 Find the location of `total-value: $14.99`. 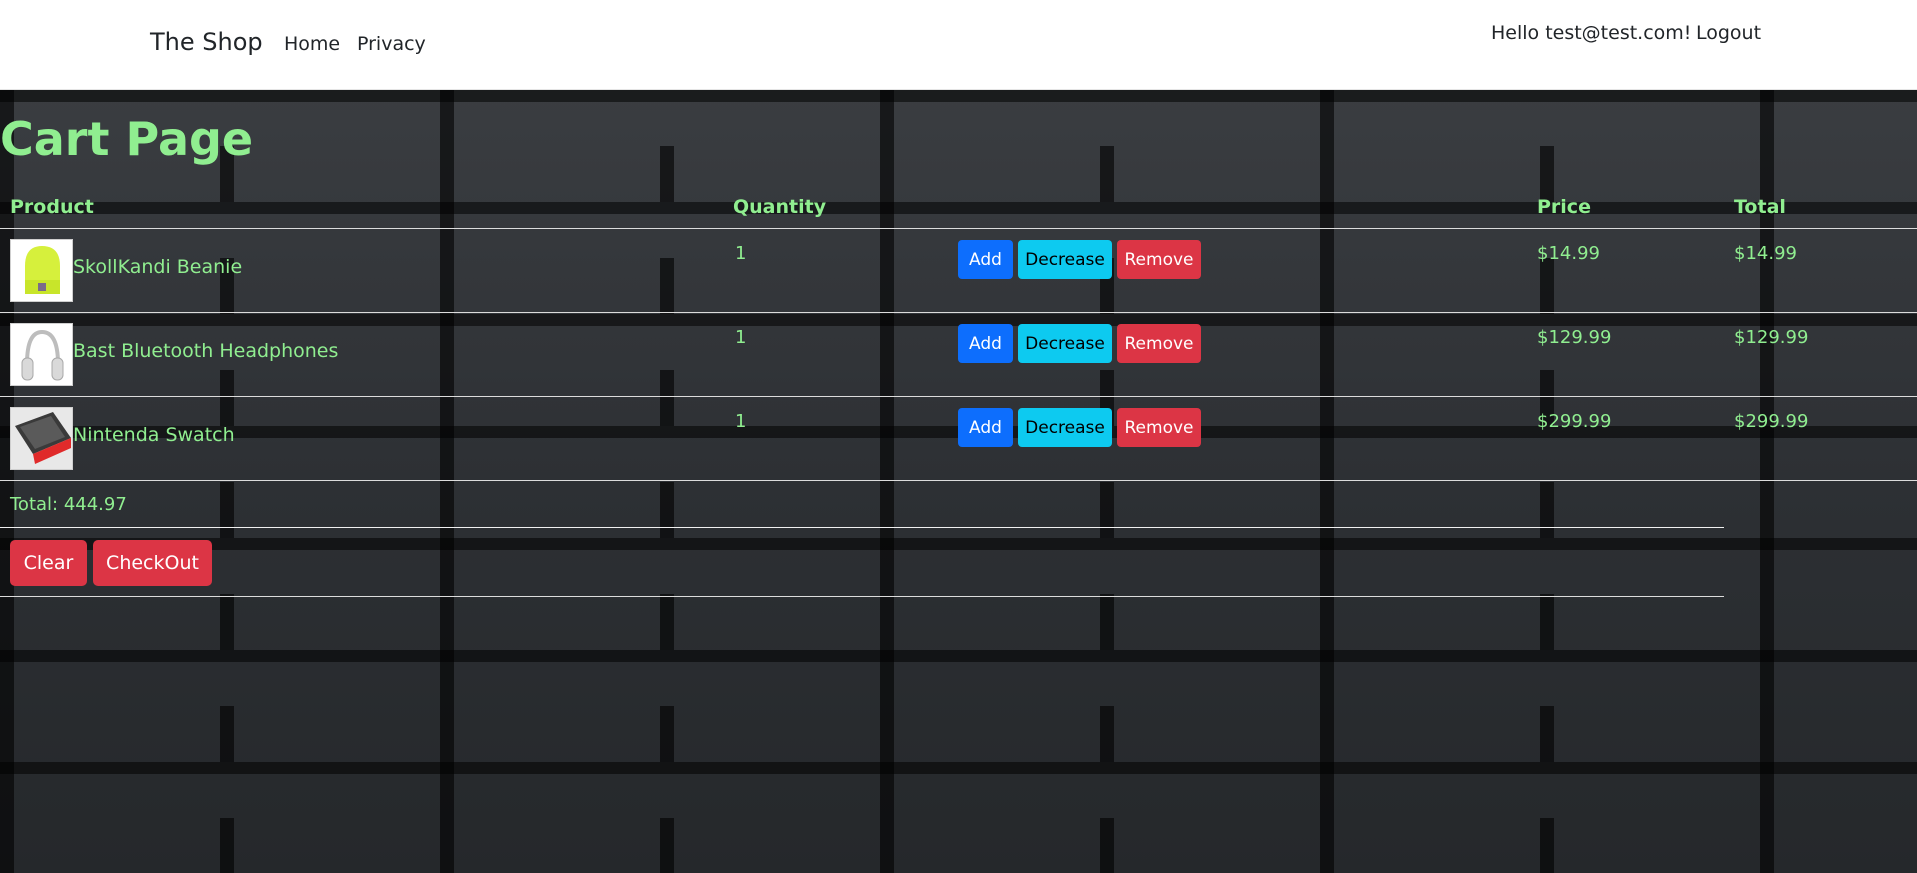

total-value: $14.99 is located at coordinates (1765, 253).